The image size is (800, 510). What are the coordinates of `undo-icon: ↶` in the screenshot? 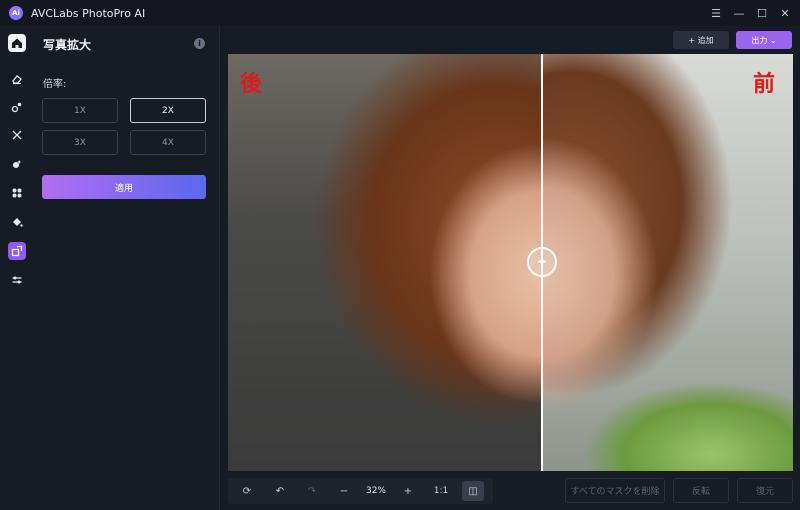 It's located at (280, 491).